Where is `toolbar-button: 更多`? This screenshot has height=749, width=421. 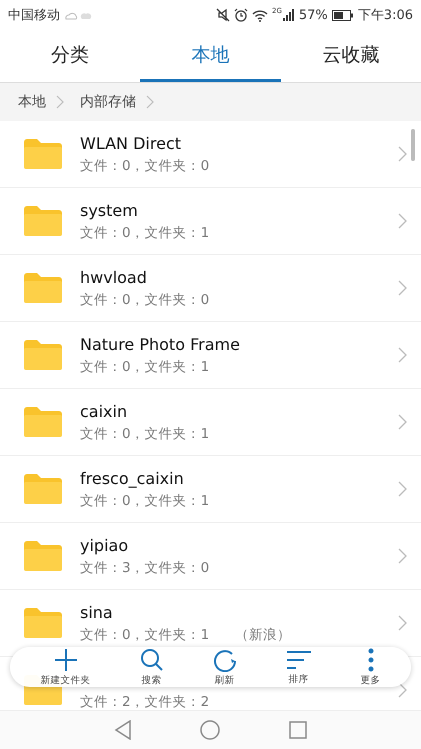
toolbar-button: 更多 is located at coordinates (370, 667).